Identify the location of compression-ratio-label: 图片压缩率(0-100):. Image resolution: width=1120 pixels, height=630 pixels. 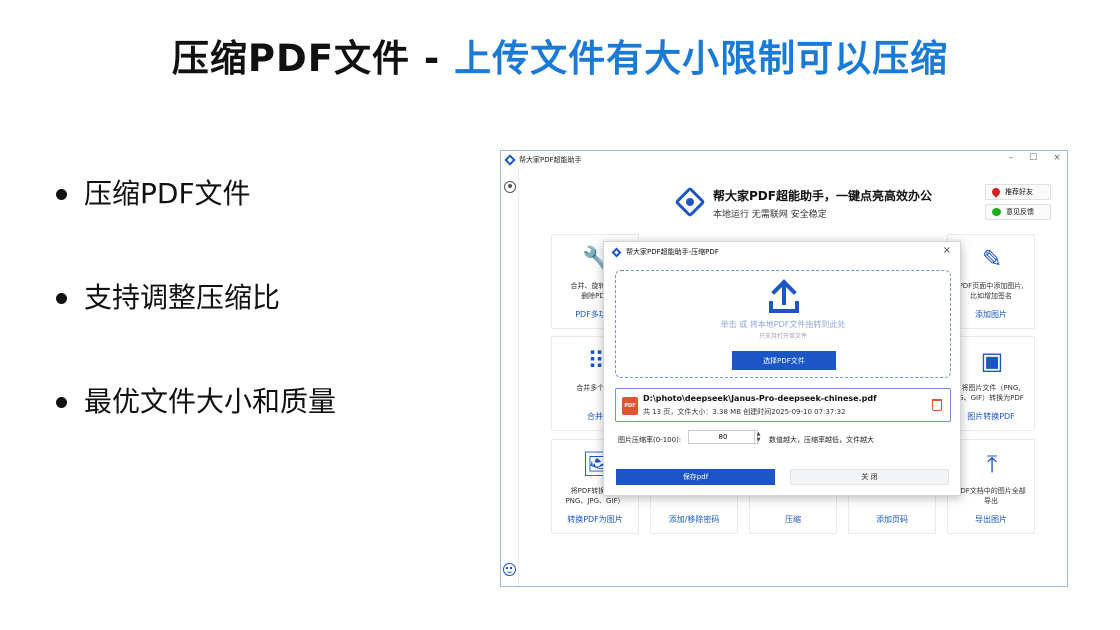
(650, 440).